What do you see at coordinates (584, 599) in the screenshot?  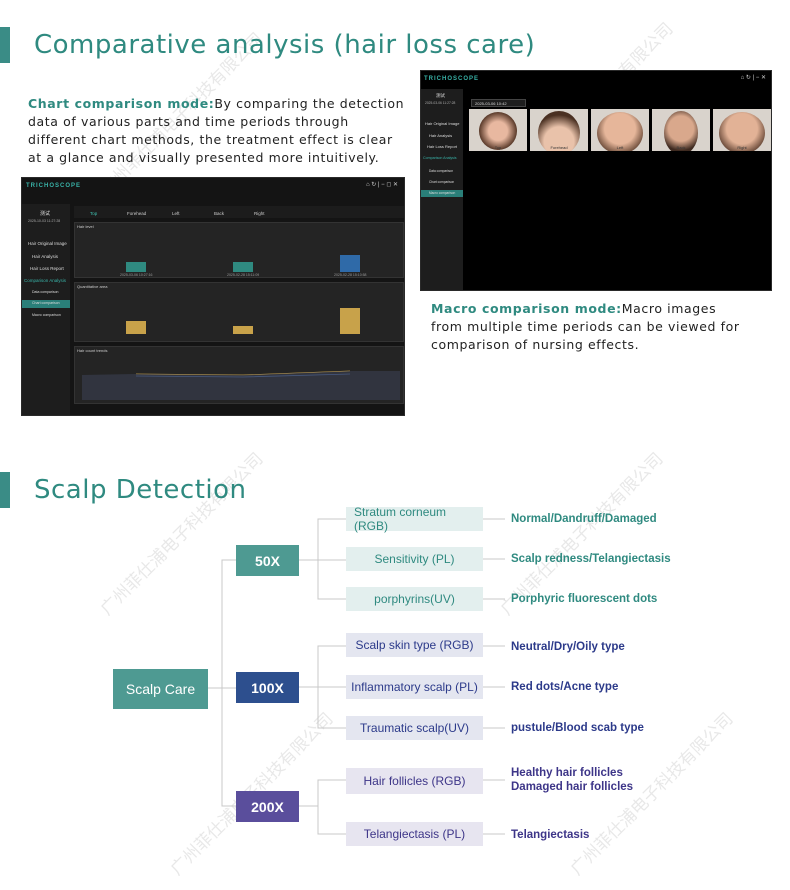 I see `result-porphyrins: Porphyric fluorescent dots` at bounding box center [584, 599].